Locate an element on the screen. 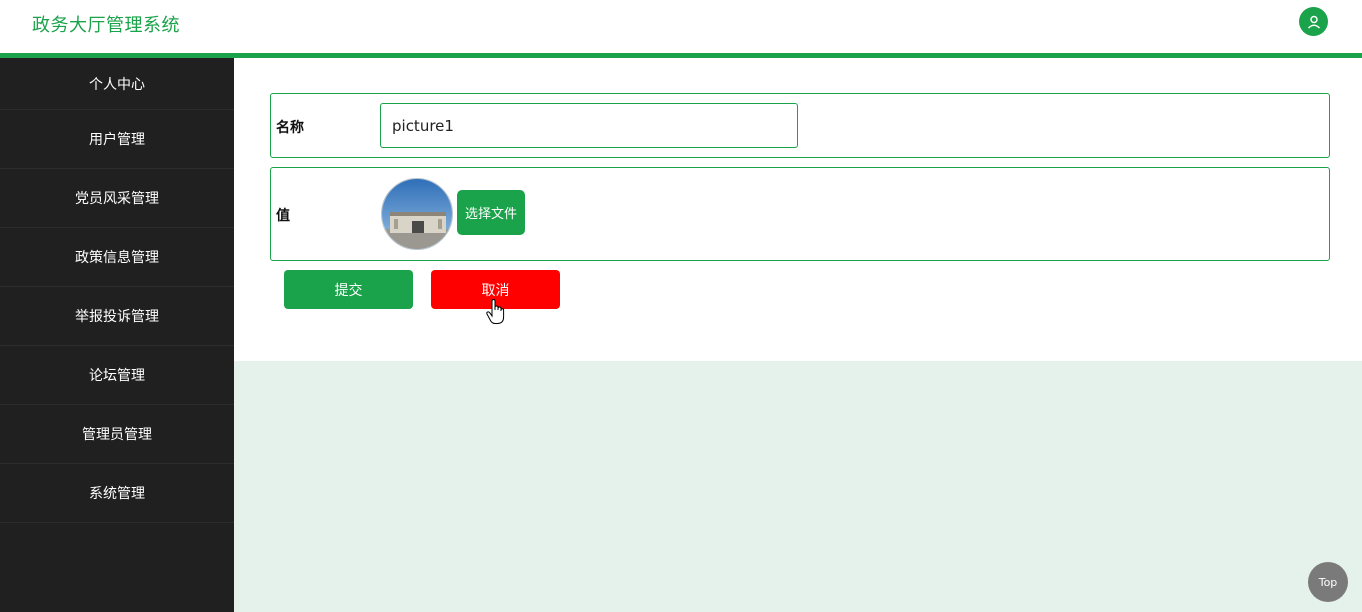  sidebar-item-forum-management: 论坛管理 is located at coordinates (117, 375).